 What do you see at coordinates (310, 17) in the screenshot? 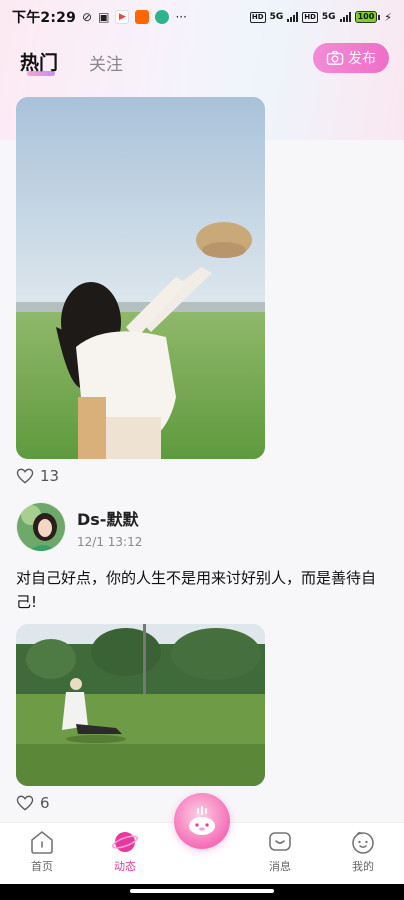
I see `hd-badge-2: HD` at bounding box center [310, 17].